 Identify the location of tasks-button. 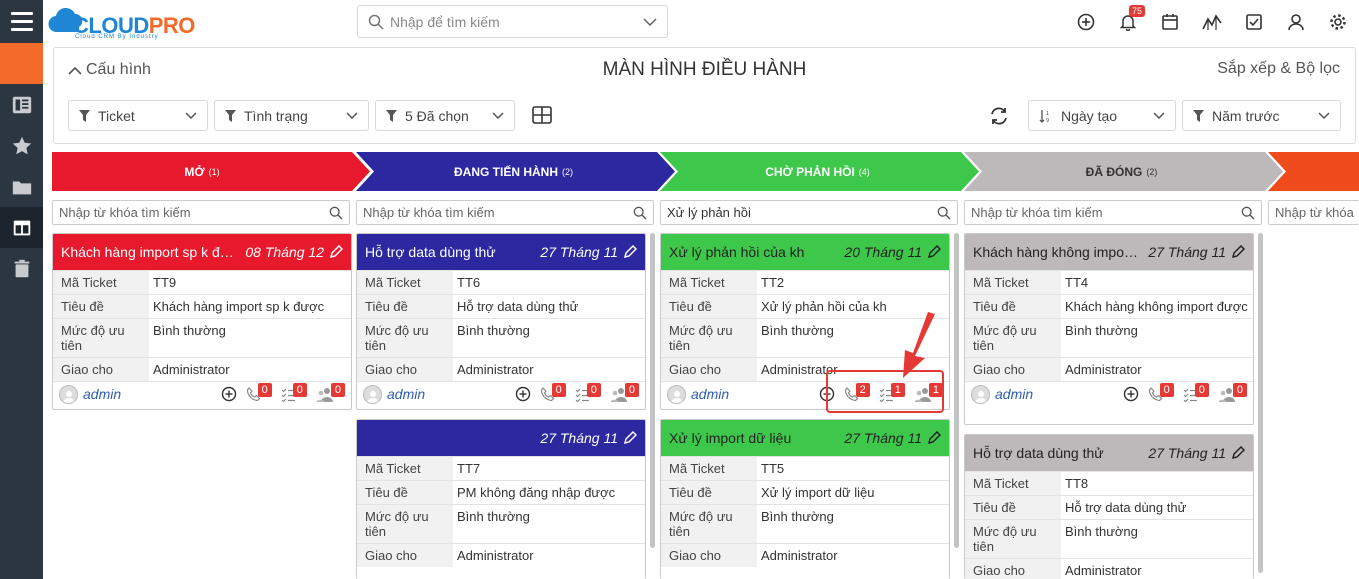
(1254, 21).